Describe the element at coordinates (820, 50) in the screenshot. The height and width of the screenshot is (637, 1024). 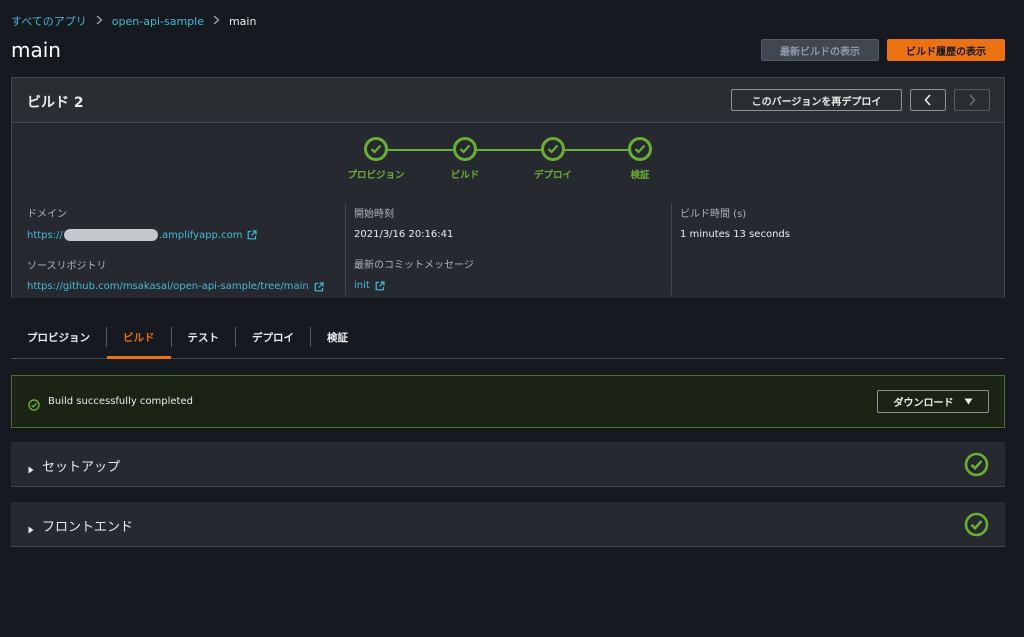
I see `view-latest-build-button: 最新ビルドの表示` at that location.